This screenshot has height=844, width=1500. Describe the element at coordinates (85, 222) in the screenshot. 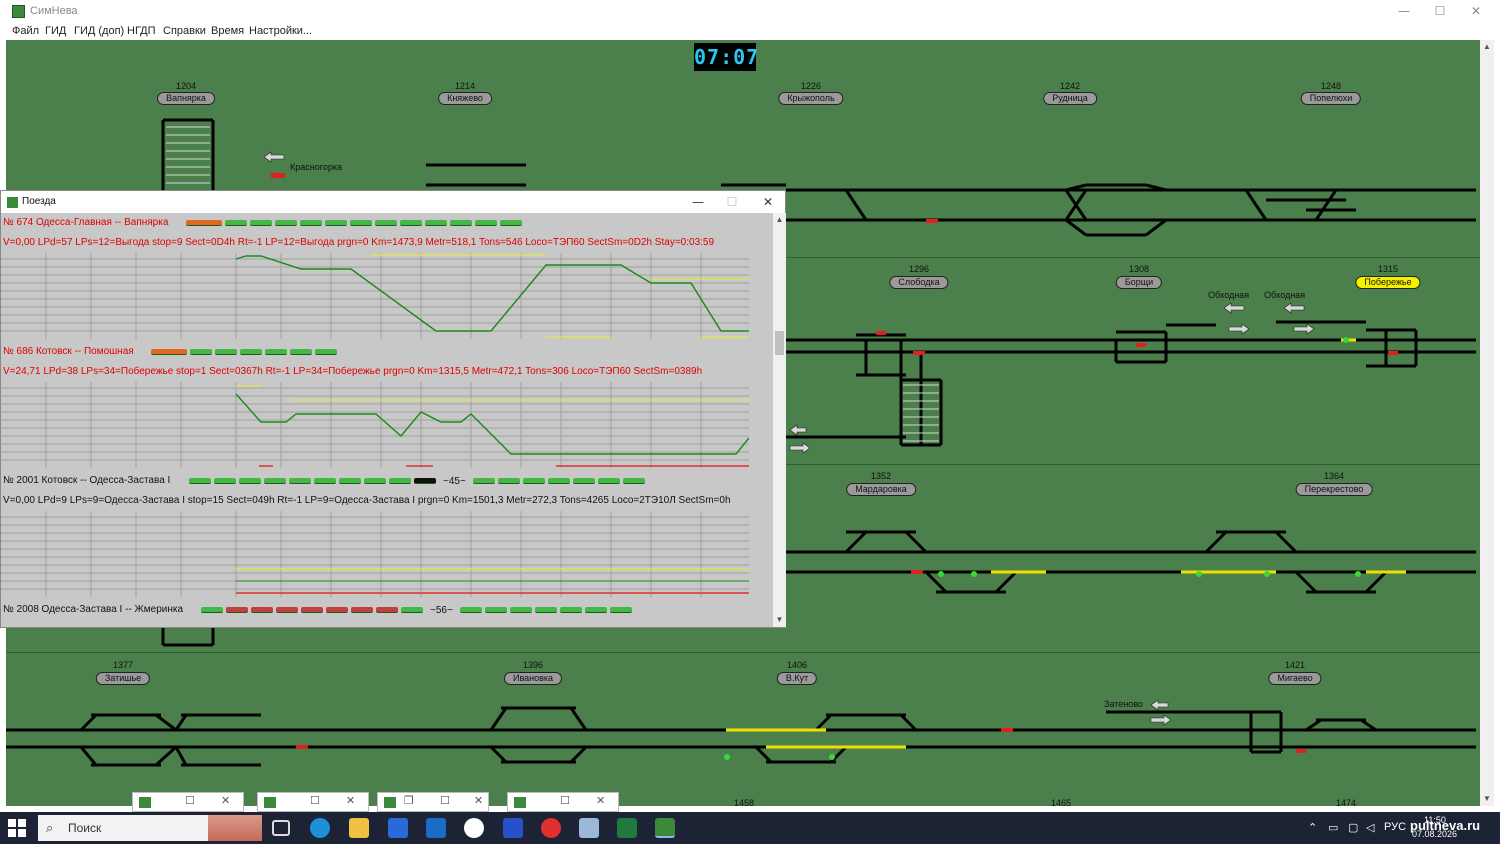

I see `train-header: № 674 Одесса-Главная -- Вапнярка` at that location.